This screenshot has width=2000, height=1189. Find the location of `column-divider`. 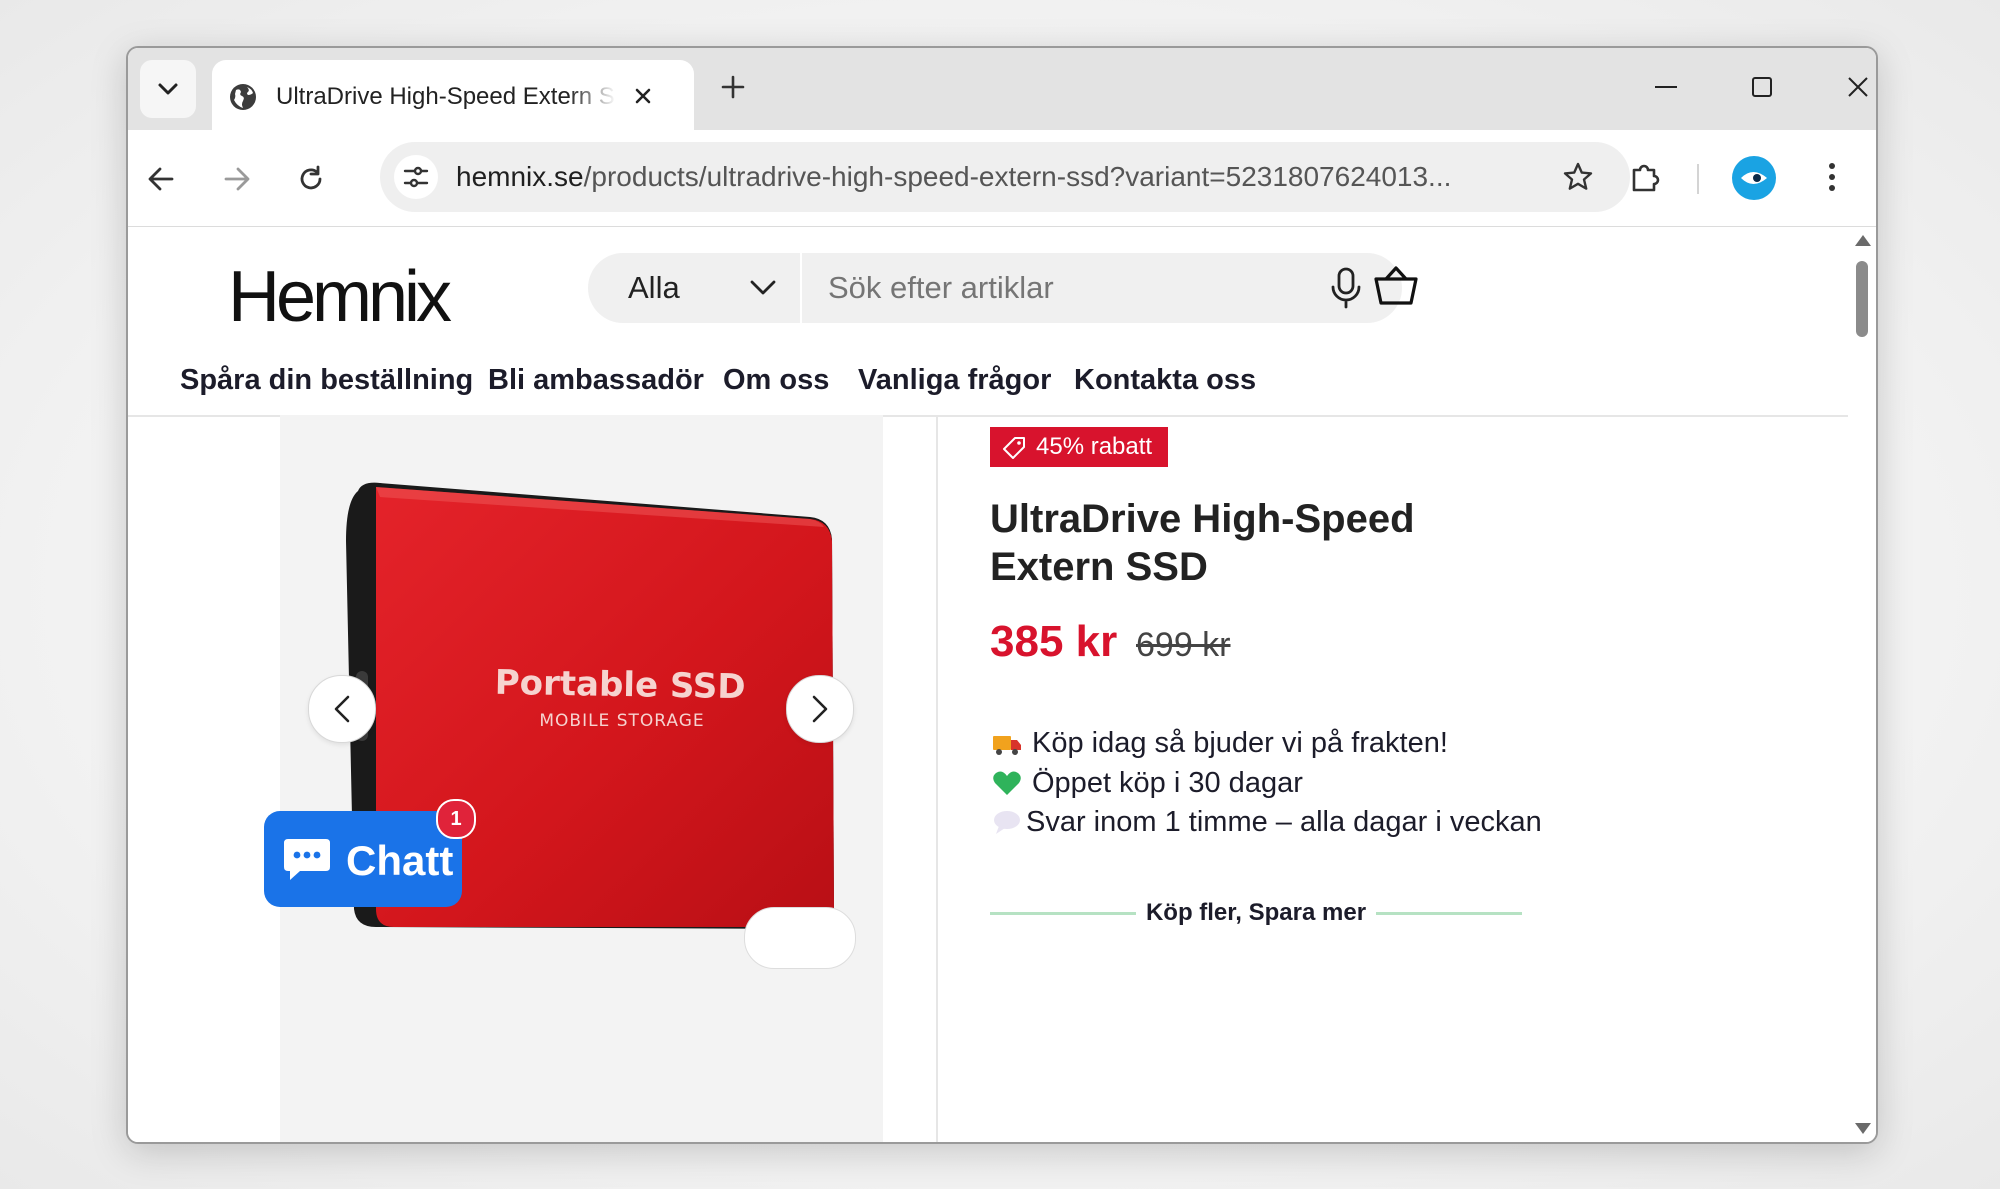

column-divider is located at coordinates (937, 778).